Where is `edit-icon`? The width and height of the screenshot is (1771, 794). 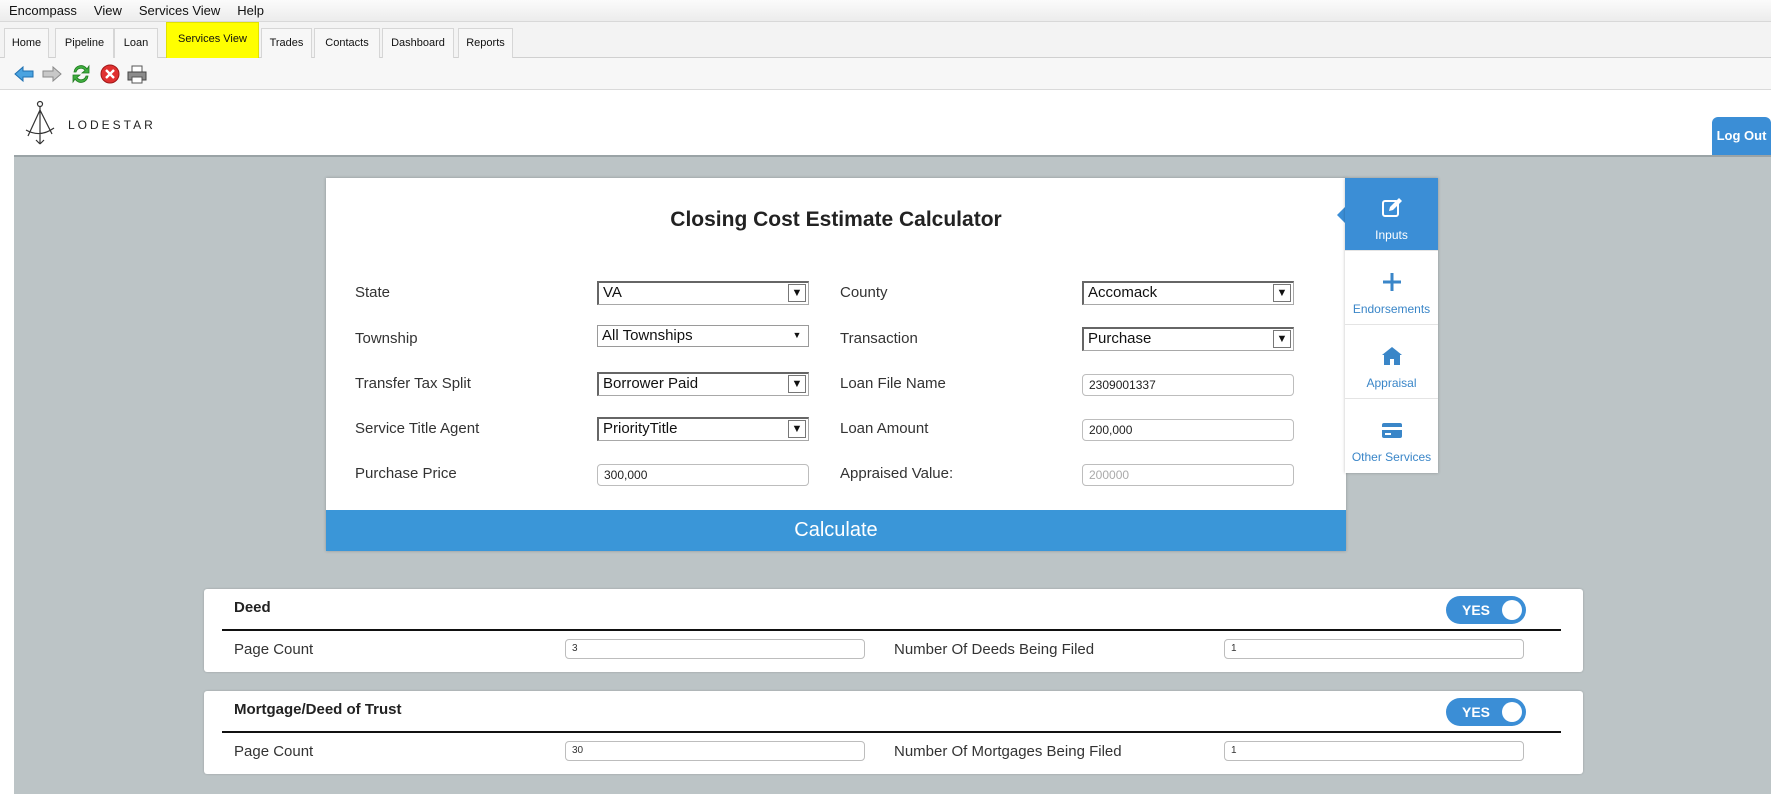
edit-icon is located at coordinates (1392, 207).